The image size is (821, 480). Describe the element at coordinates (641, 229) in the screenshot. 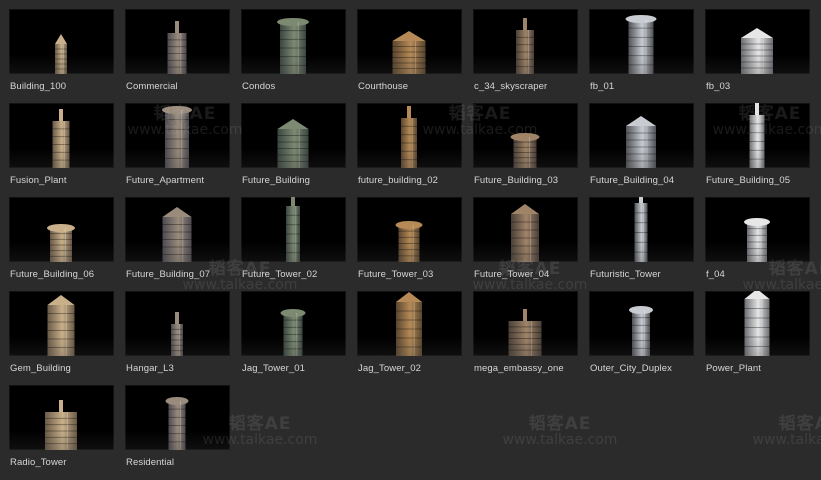

I see `futuristic-tower-thumbnail` at that location.